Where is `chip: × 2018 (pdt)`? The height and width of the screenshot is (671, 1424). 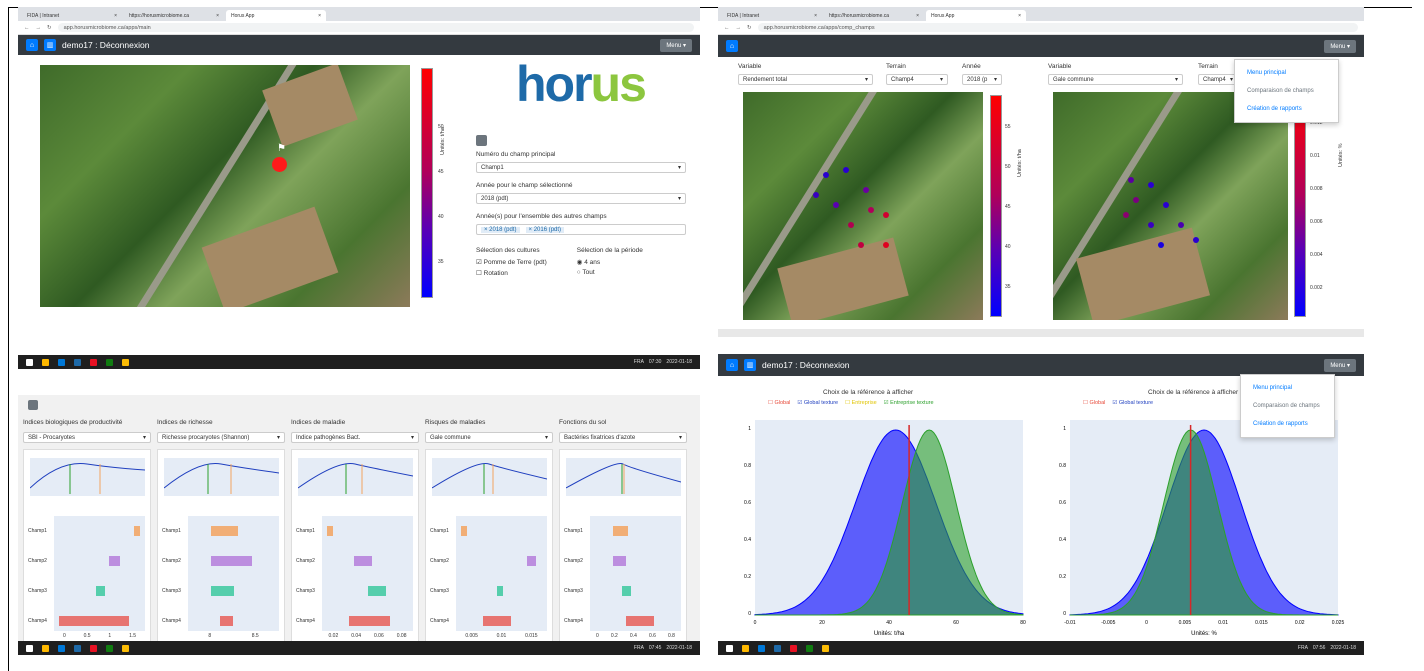
chip: × 2018 (pdt) is located at coordinates (500, 229).